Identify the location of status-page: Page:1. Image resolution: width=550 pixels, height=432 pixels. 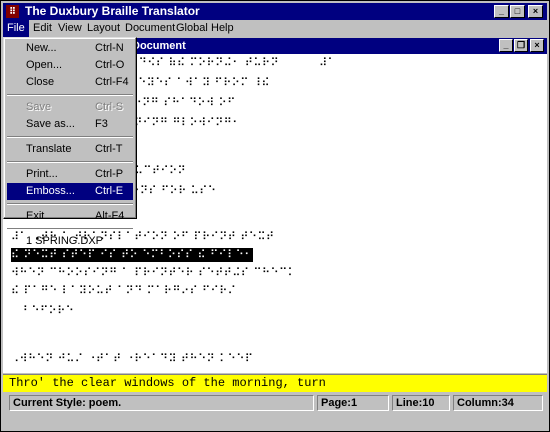
(353, 403).